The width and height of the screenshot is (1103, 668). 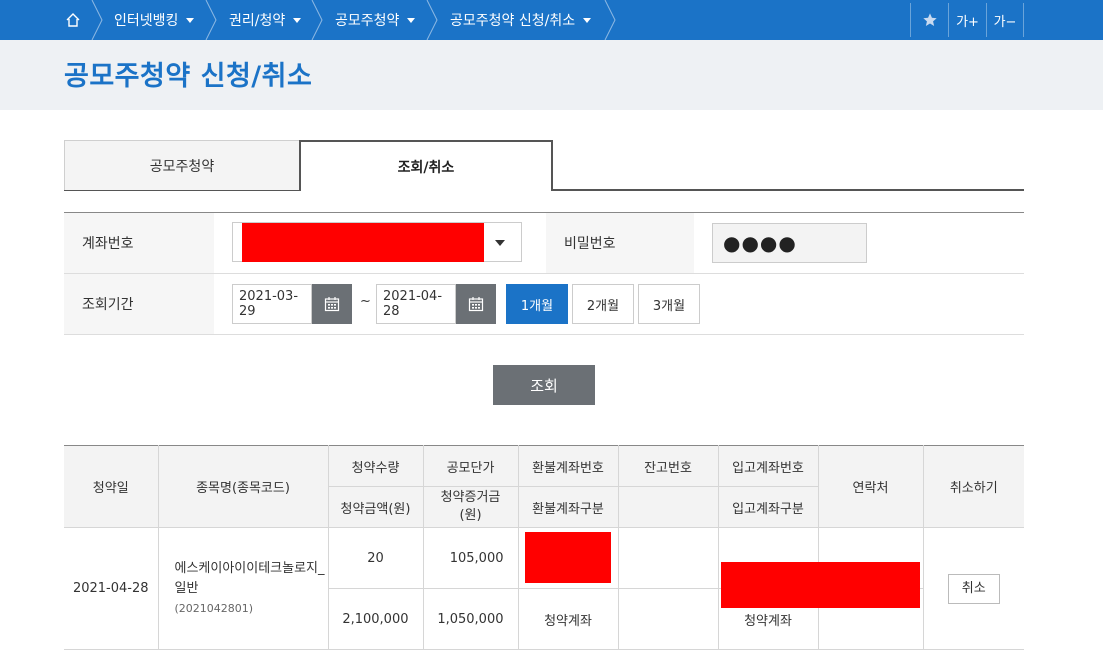 I want to click on row-refund-account, so click(x=568, y=558).